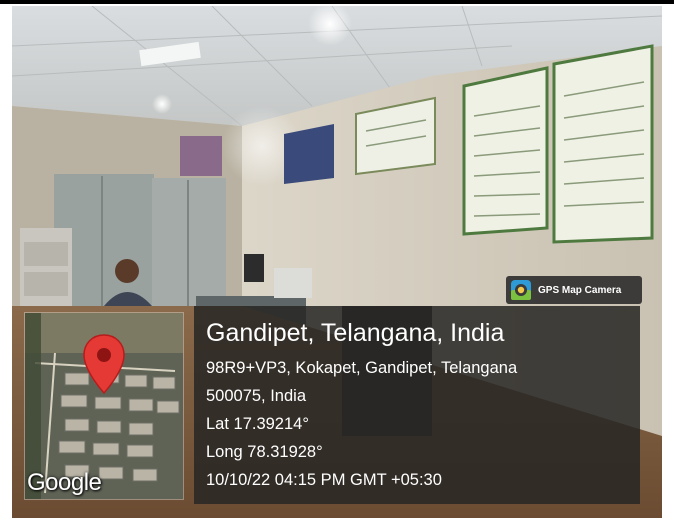 The image size is (674, 526). Describe the element at coordinates (324, 480) in the screenshot. I see `timestamp-text: 10/10/22 04:15 PM GMT +05:30` at that location.